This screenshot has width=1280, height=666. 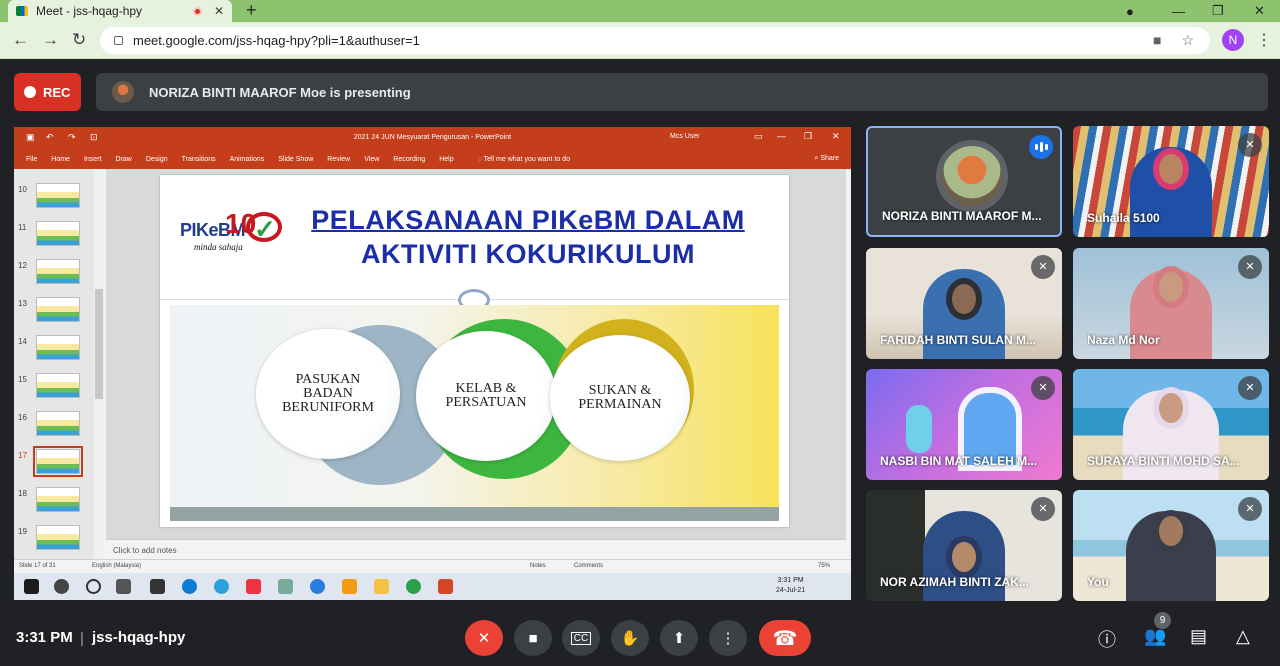 I want to click on restore-icon: ❐, so click(x=1218, y=11).